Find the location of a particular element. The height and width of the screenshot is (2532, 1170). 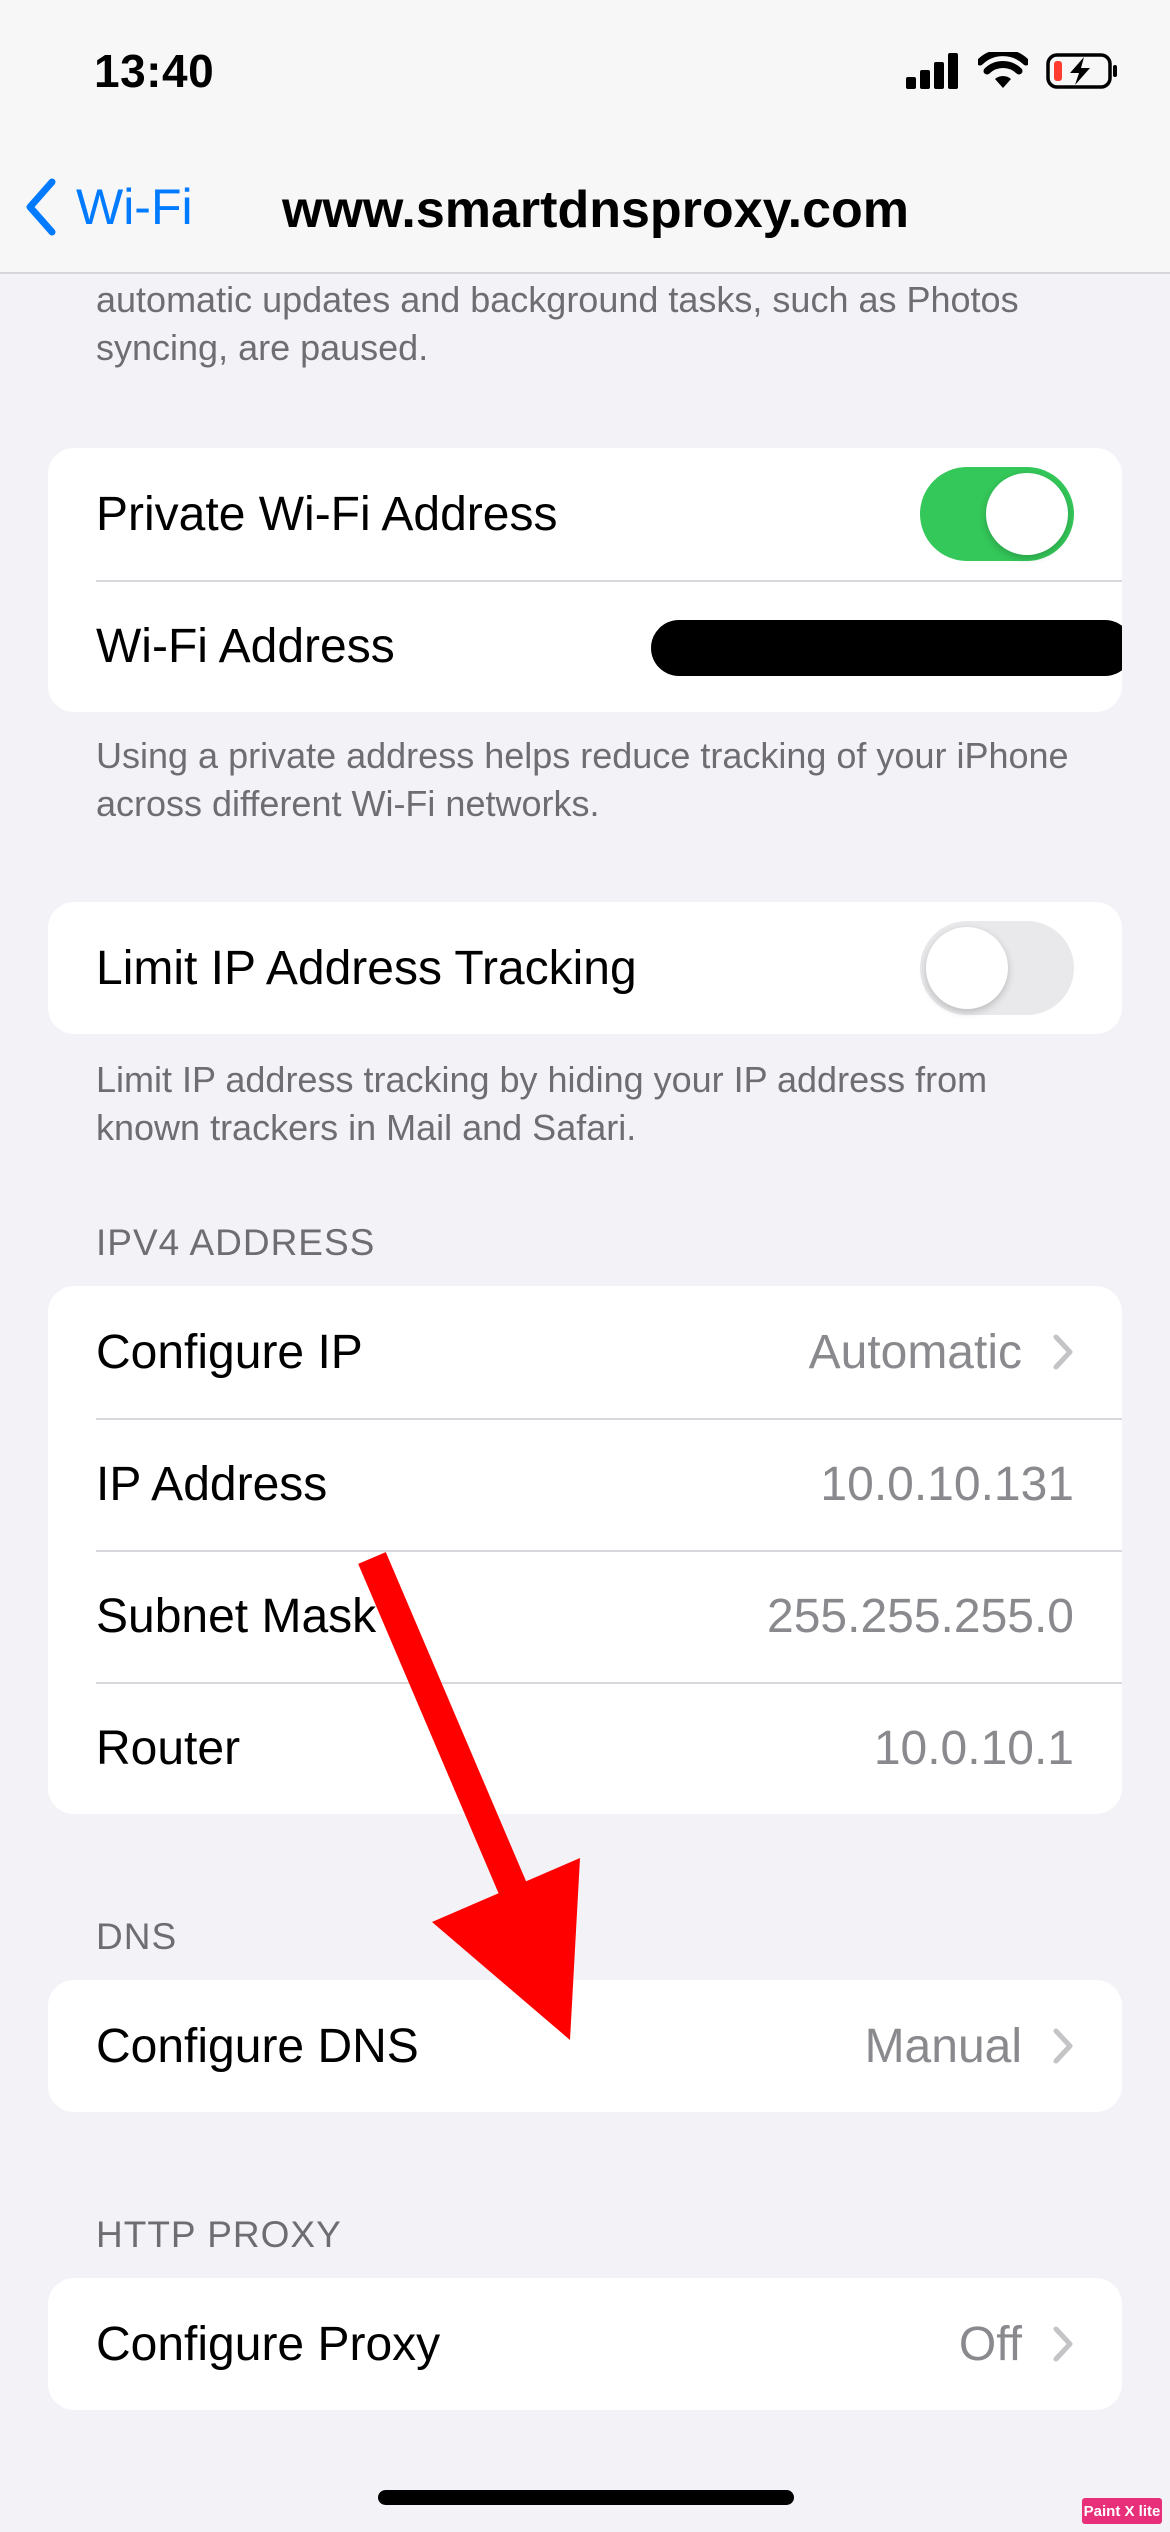

home-indicator is located at coordinates (586, 2497).